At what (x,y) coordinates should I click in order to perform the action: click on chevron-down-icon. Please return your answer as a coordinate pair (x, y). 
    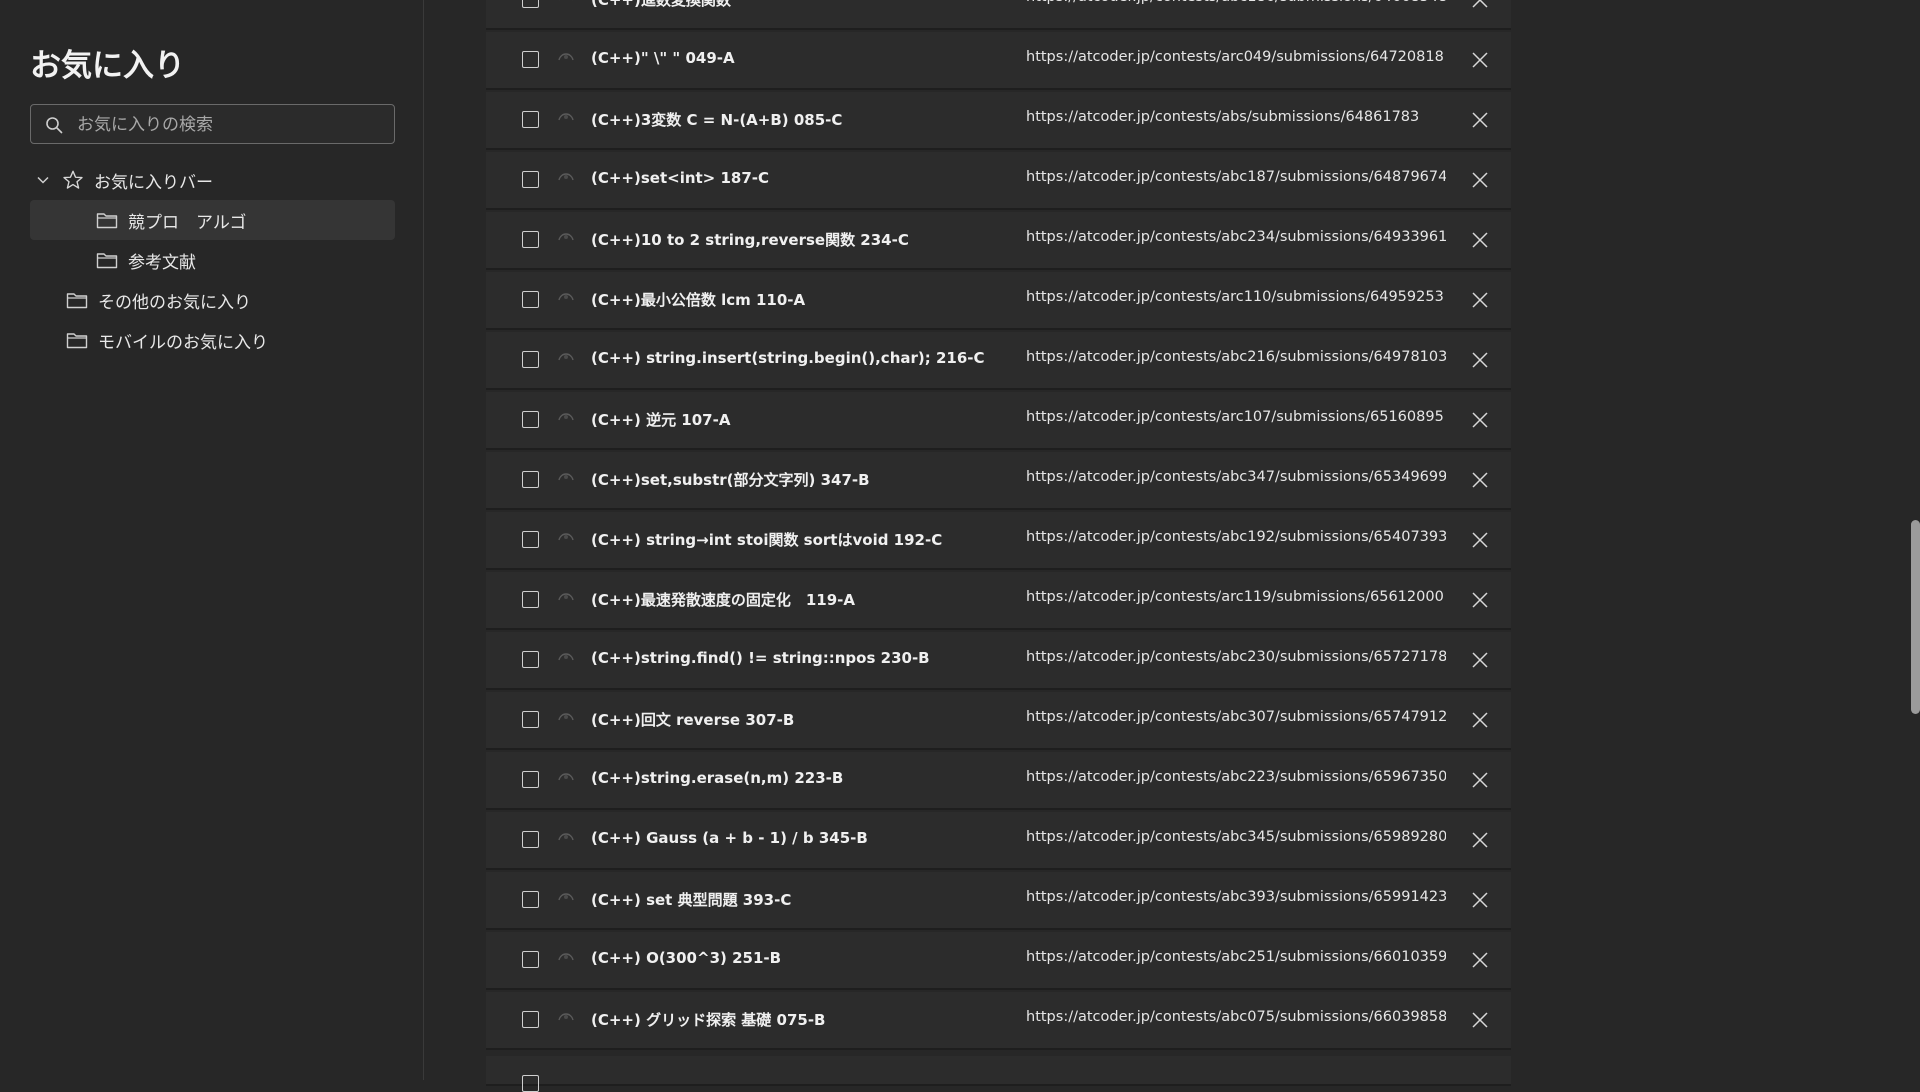
    Looking at the image, I should click on (43, 180).